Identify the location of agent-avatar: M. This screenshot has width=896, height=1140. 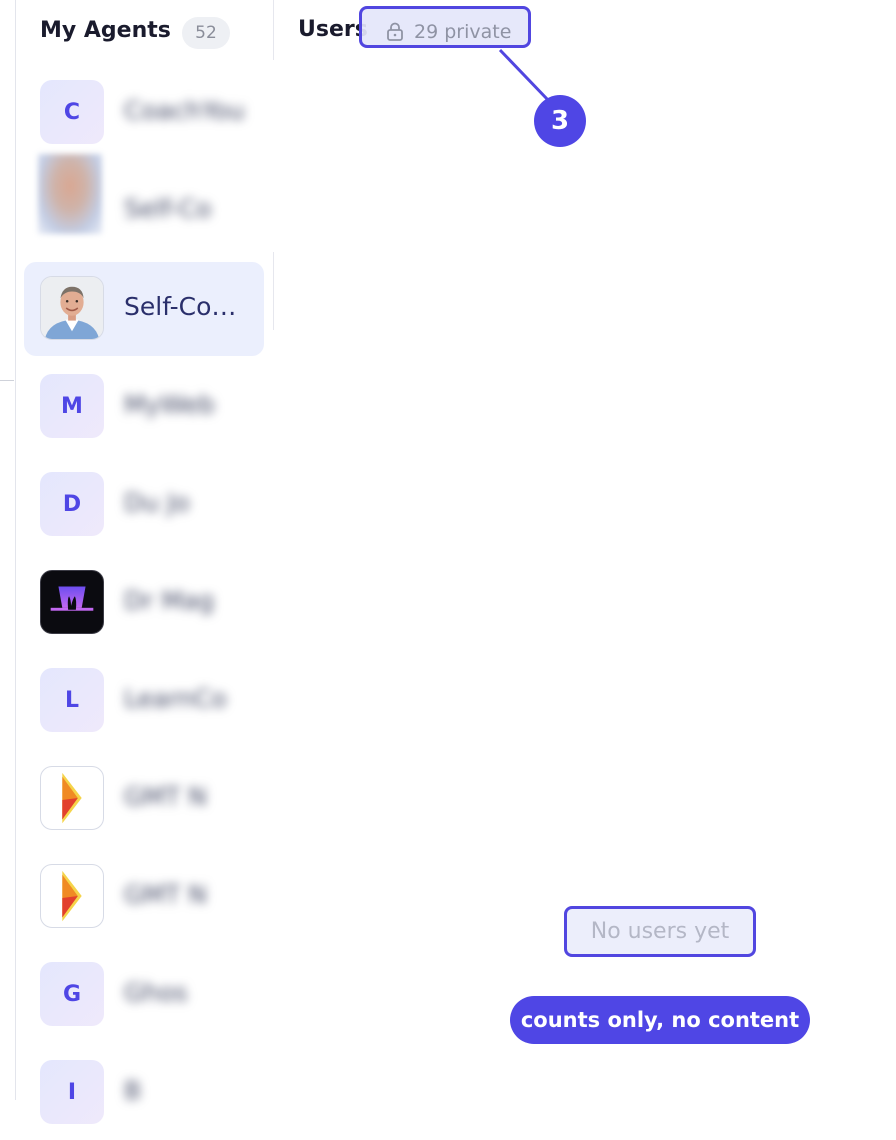
(72, 406).